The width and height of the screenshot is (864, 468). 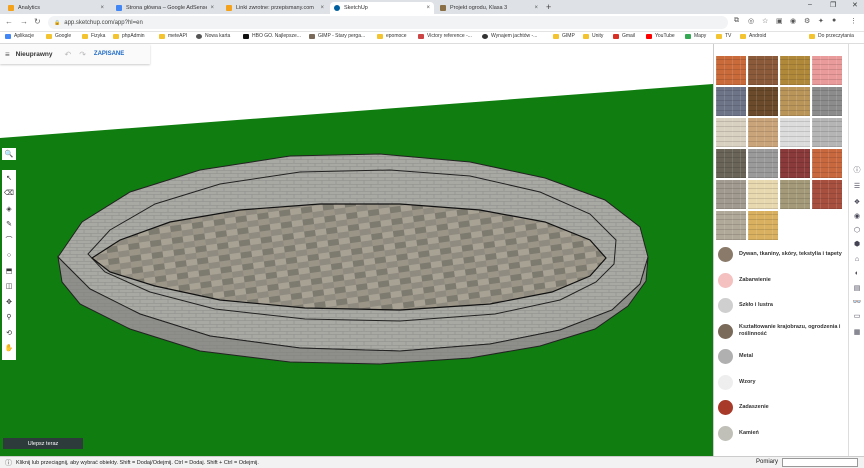 What do you see at coordinates (129, 36) in the screenshot?
I see `bookmark-item: phpAdmin` at bounding box center [129, 36].